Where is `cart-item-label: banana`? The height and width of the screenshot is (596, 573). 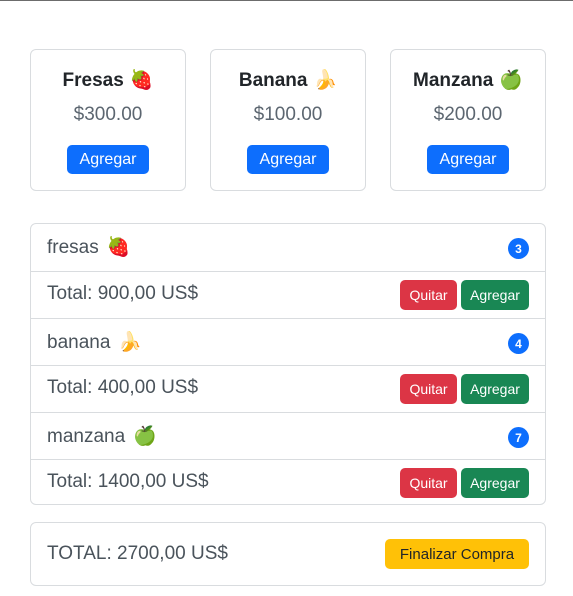 cart-item-label: banana is located at coordinates (79, 342).